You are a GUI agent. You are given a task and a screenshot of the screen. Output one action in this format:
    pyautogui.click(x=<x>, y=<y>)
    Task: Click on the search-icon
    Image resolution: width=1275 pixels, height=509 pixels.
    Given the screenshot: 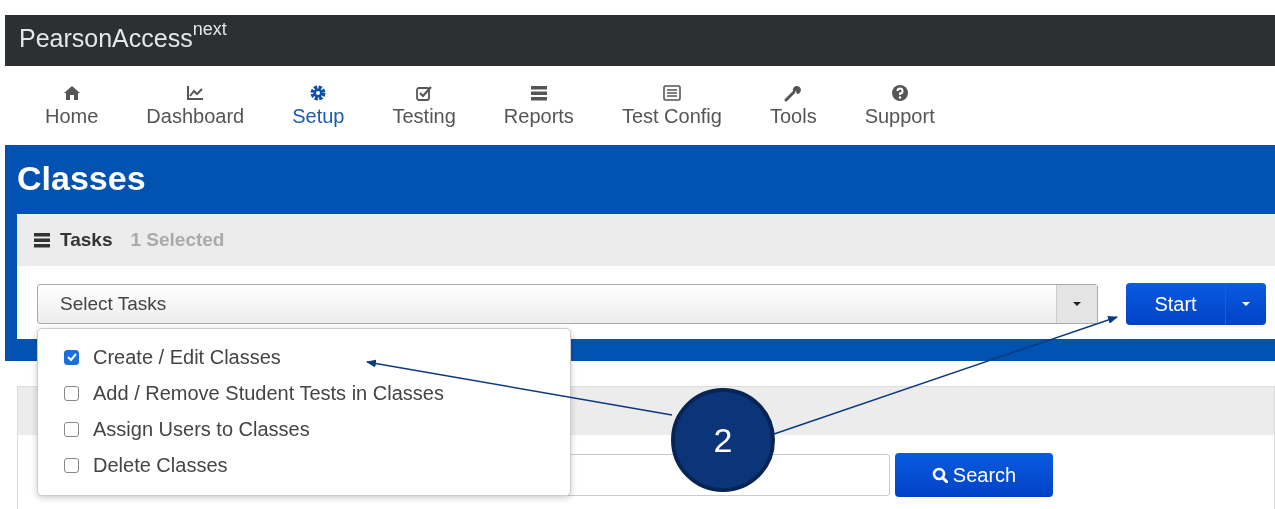 What is the action you would take?
    pyautogui.click(x=939, y=475)
    